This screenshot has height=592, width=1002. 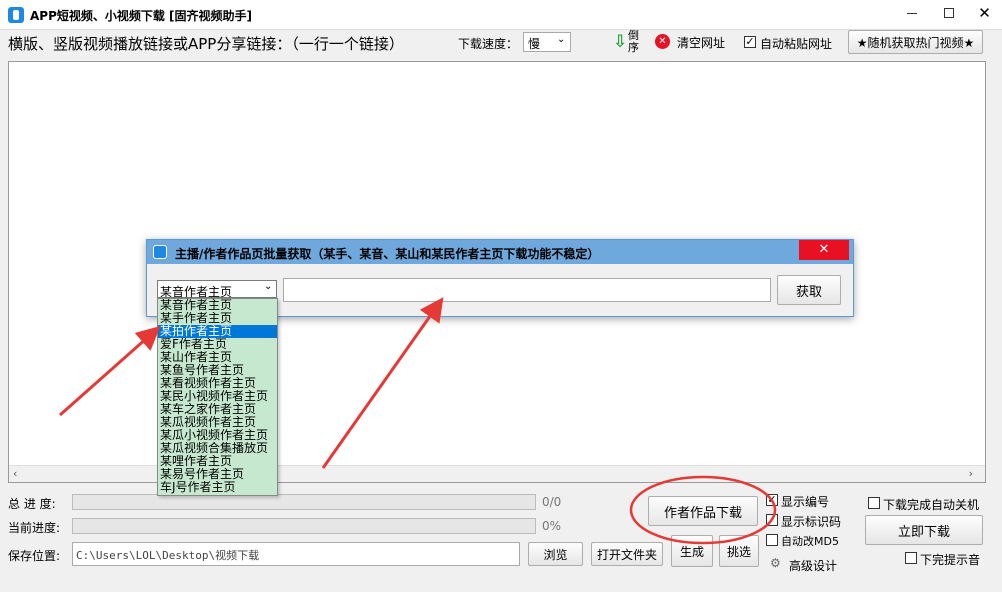 I want to click on show-id-label: 显示标识码, so click(x=811, y=522).